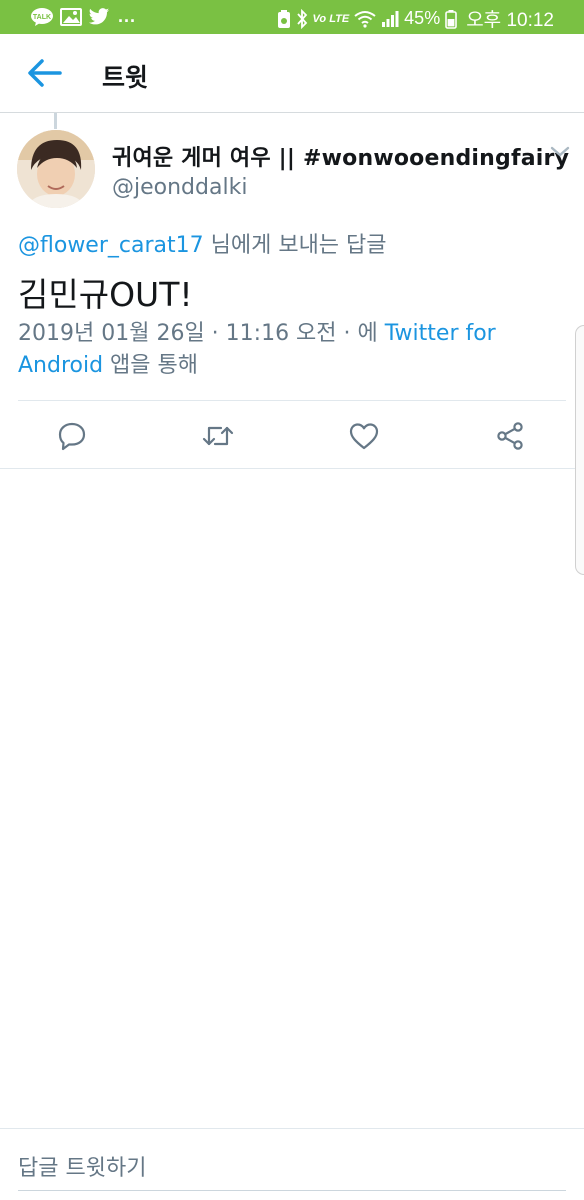 This screenshot has height=1200, width=584. I want to click on reply-mention-link: @flower_carat17, so click(111, 245).